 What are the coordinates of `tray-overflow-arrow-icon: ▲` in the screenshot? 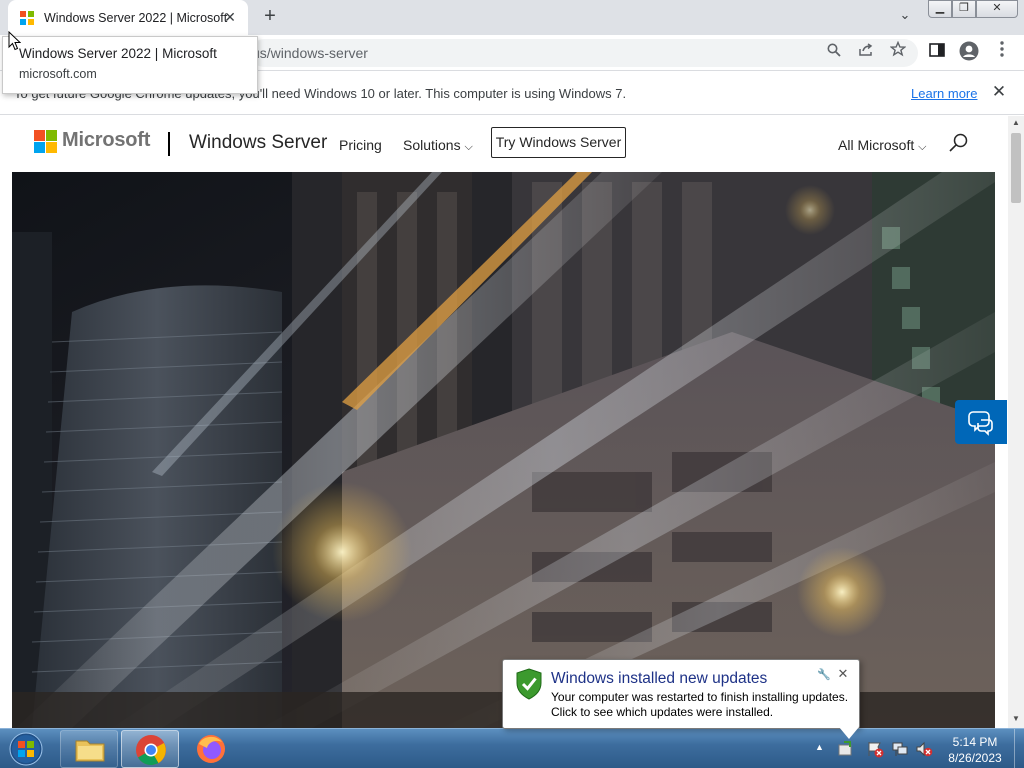 It's located at (819, 747).